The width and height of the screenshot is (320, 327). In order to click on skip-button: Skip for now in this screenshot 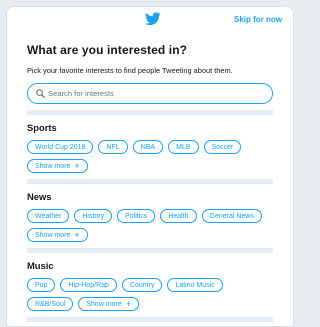, I will do `click(258, 19)`.